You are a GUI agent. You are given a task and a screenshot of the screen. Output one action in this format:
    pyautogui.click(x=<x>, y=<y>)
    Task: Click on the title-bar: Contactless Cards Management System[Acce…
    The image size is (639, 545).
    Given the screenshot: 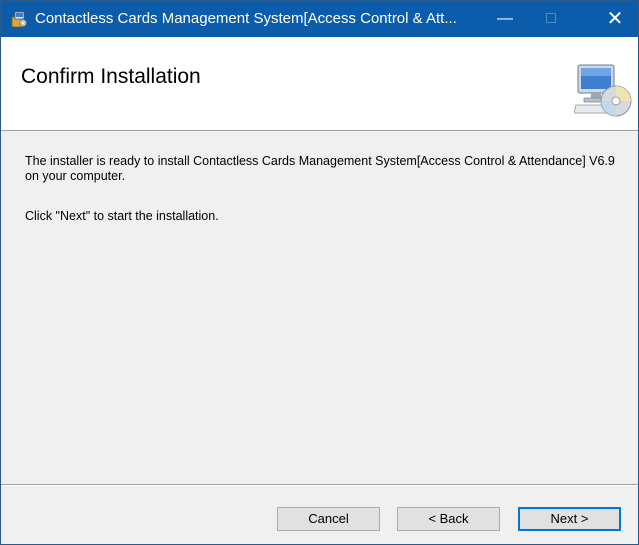 What is the action you would take?
    pyautogui.click(x=319, y=19)
    